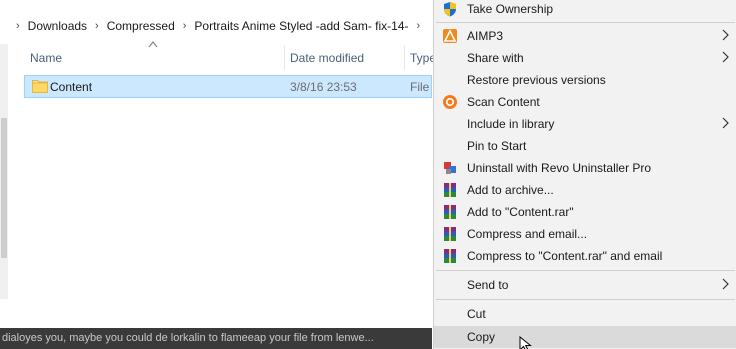  What do you see at coordinates (511, 124) in the screenshot?
I see `menu-item-label: Include in library` at bounding box center [511, 124].